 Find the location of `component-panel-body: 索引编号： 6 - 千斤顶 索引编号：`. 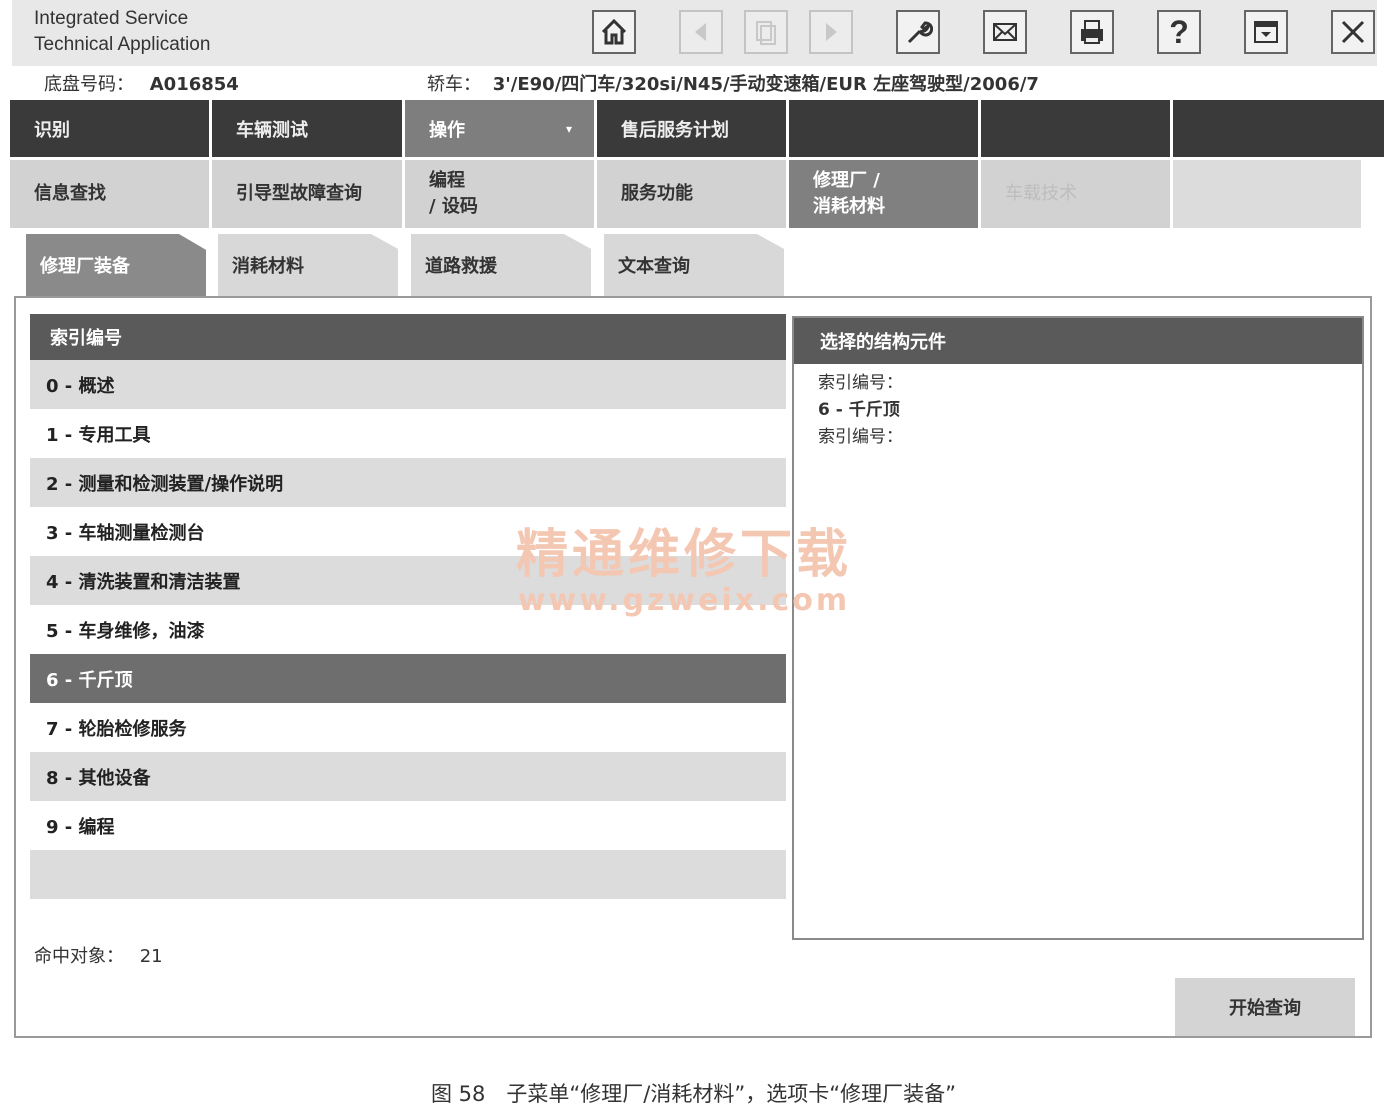

component-panel-body: 索引编号： 6 - 千斤顶 索引编号： is located at coordinates (1078, 407).